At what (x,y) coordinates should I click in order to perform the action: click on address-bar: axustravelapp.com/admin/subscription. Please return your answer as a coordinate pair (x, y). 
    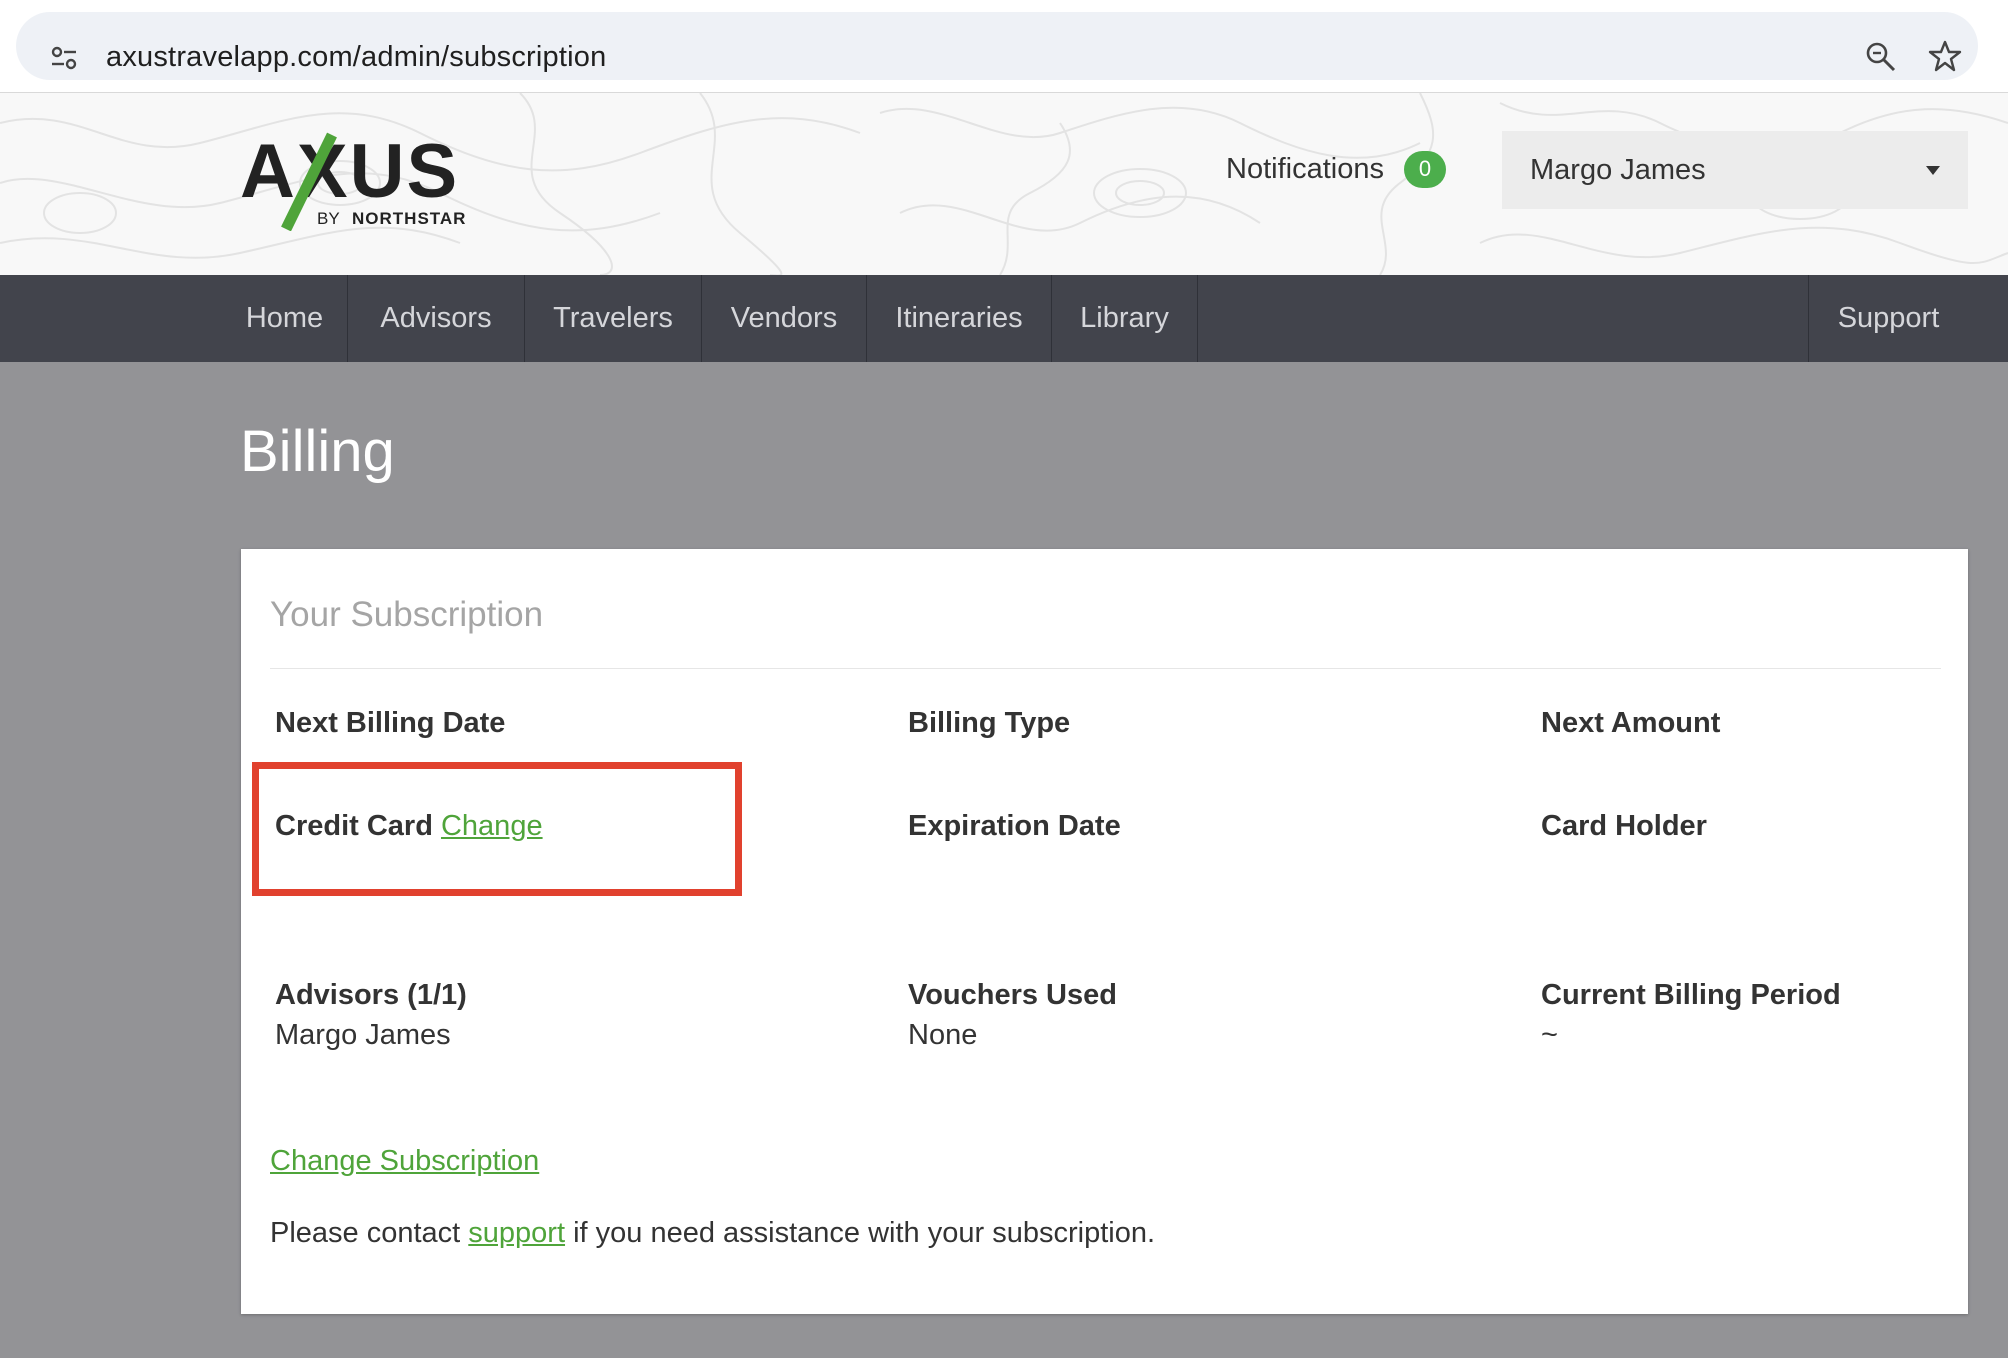
    Looking at the image, I should click on (997, 46).